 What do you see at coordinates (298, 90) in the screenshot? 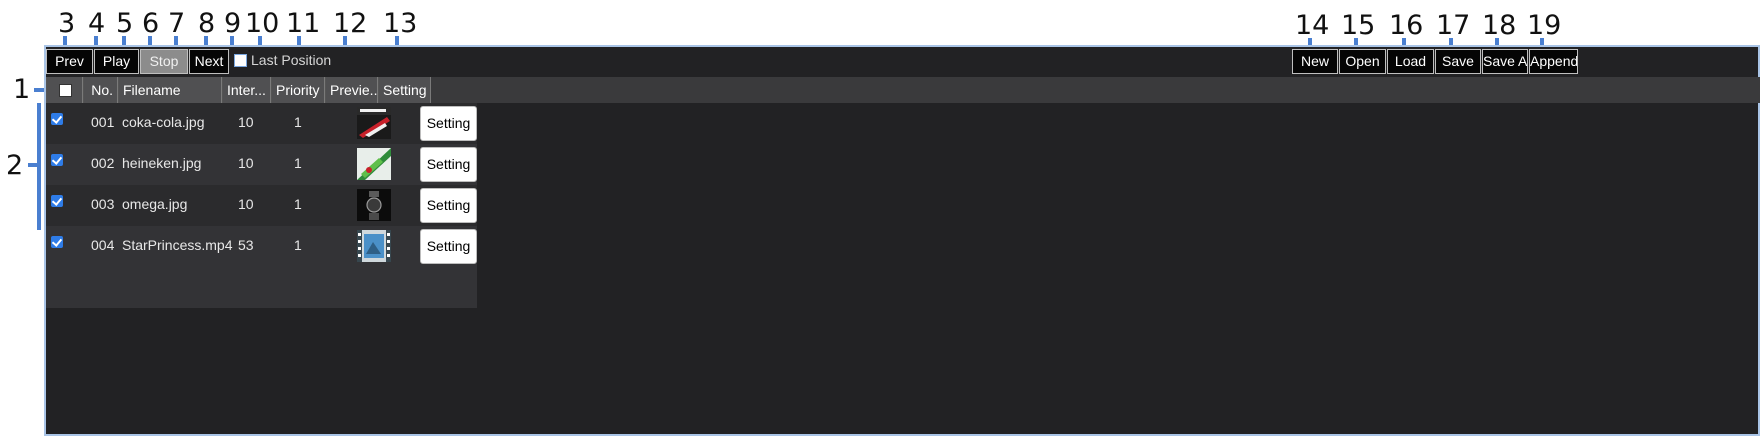
I see `column-header-priority: Priority` at bounding box center [298, 90].